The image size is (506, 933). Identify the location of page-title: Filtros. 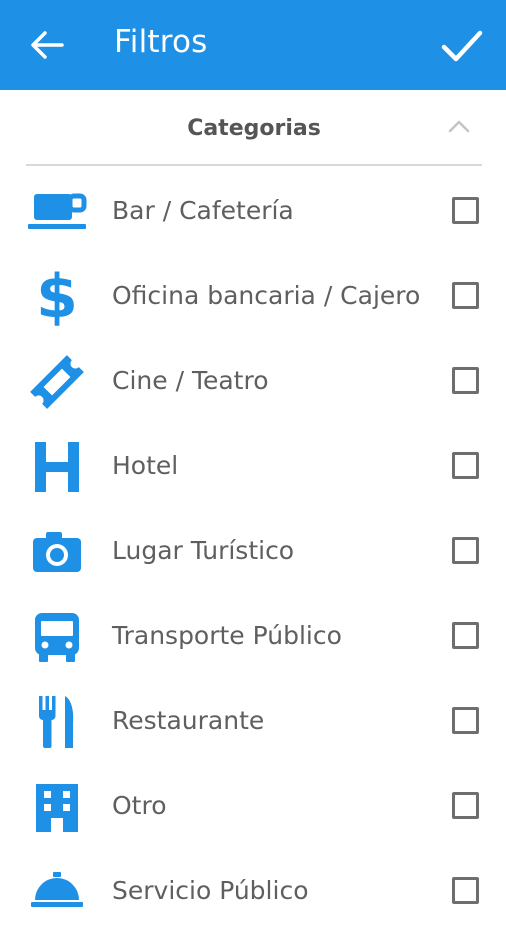
(161, 42).